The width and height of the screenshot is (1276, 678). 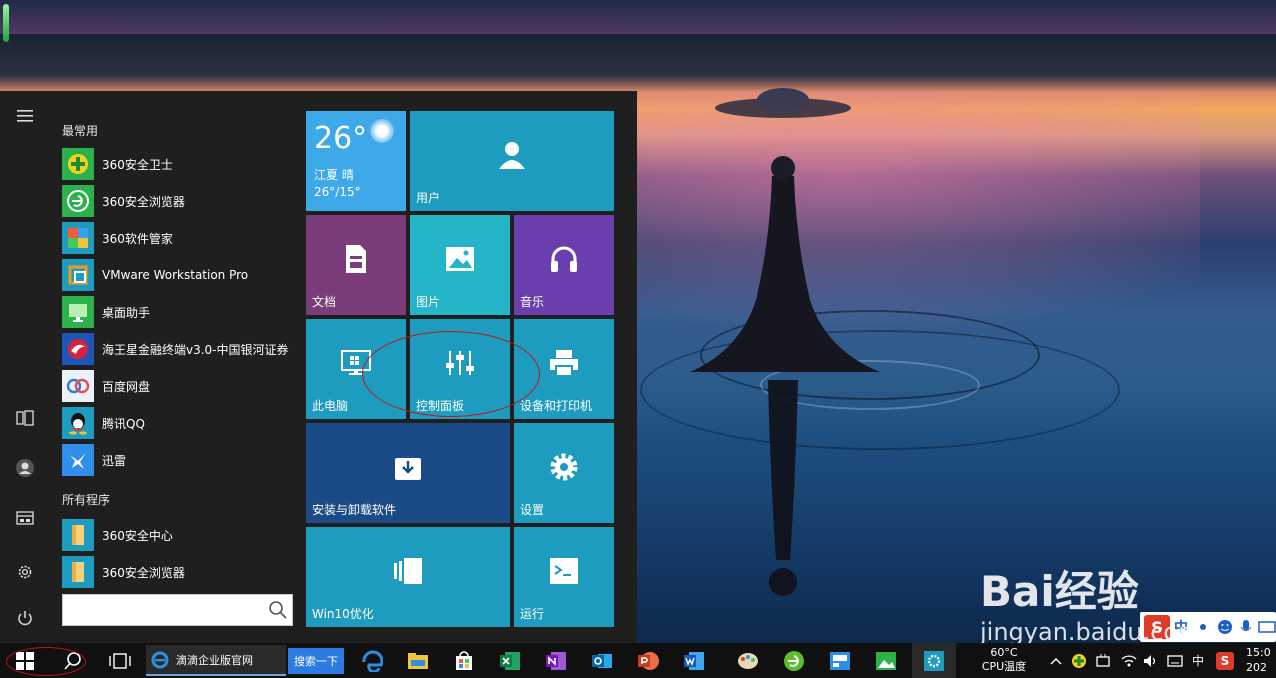 What do you see at coordinates (354, 510) in the screenshot?
I see `tile-label: 安装与卸载软件` at bounding box center [354, 510].